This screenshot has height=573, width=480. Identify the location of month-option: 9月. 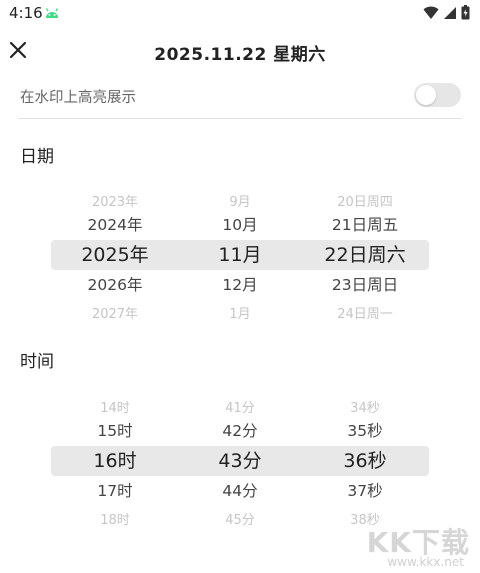
(240, 199).